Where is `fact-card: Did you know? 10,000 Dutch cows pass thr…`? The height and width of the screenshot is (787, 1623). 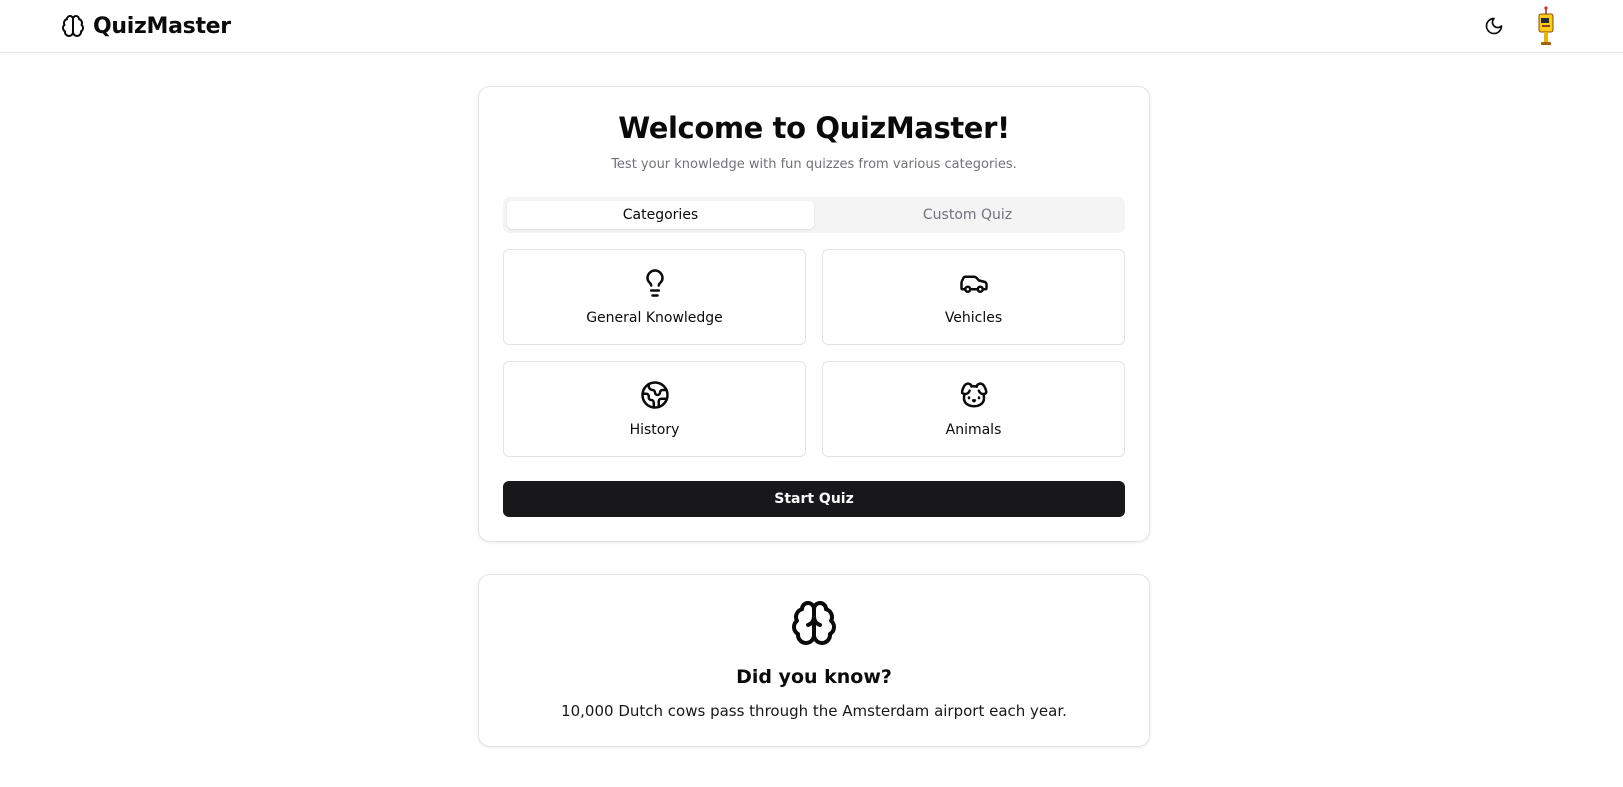
fact-card: Did you know? 10,000 Dutch cows pass thr… is located at coordinates (814, 660).